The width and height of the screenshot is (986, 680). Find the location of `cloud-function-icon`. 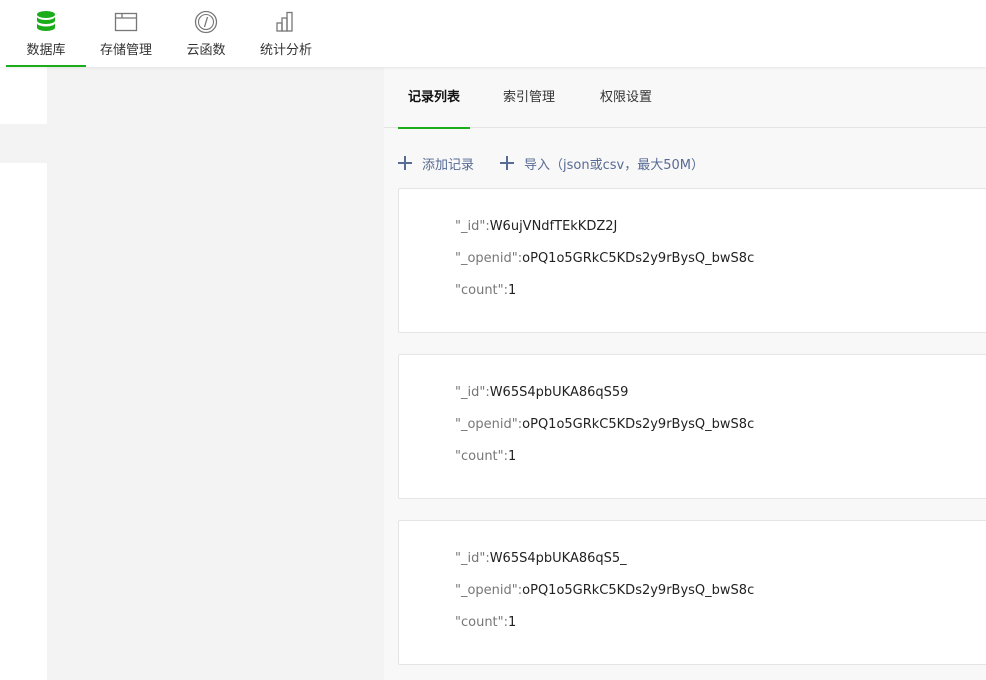

cloud-function-icon is located at coordinates (206, 22).